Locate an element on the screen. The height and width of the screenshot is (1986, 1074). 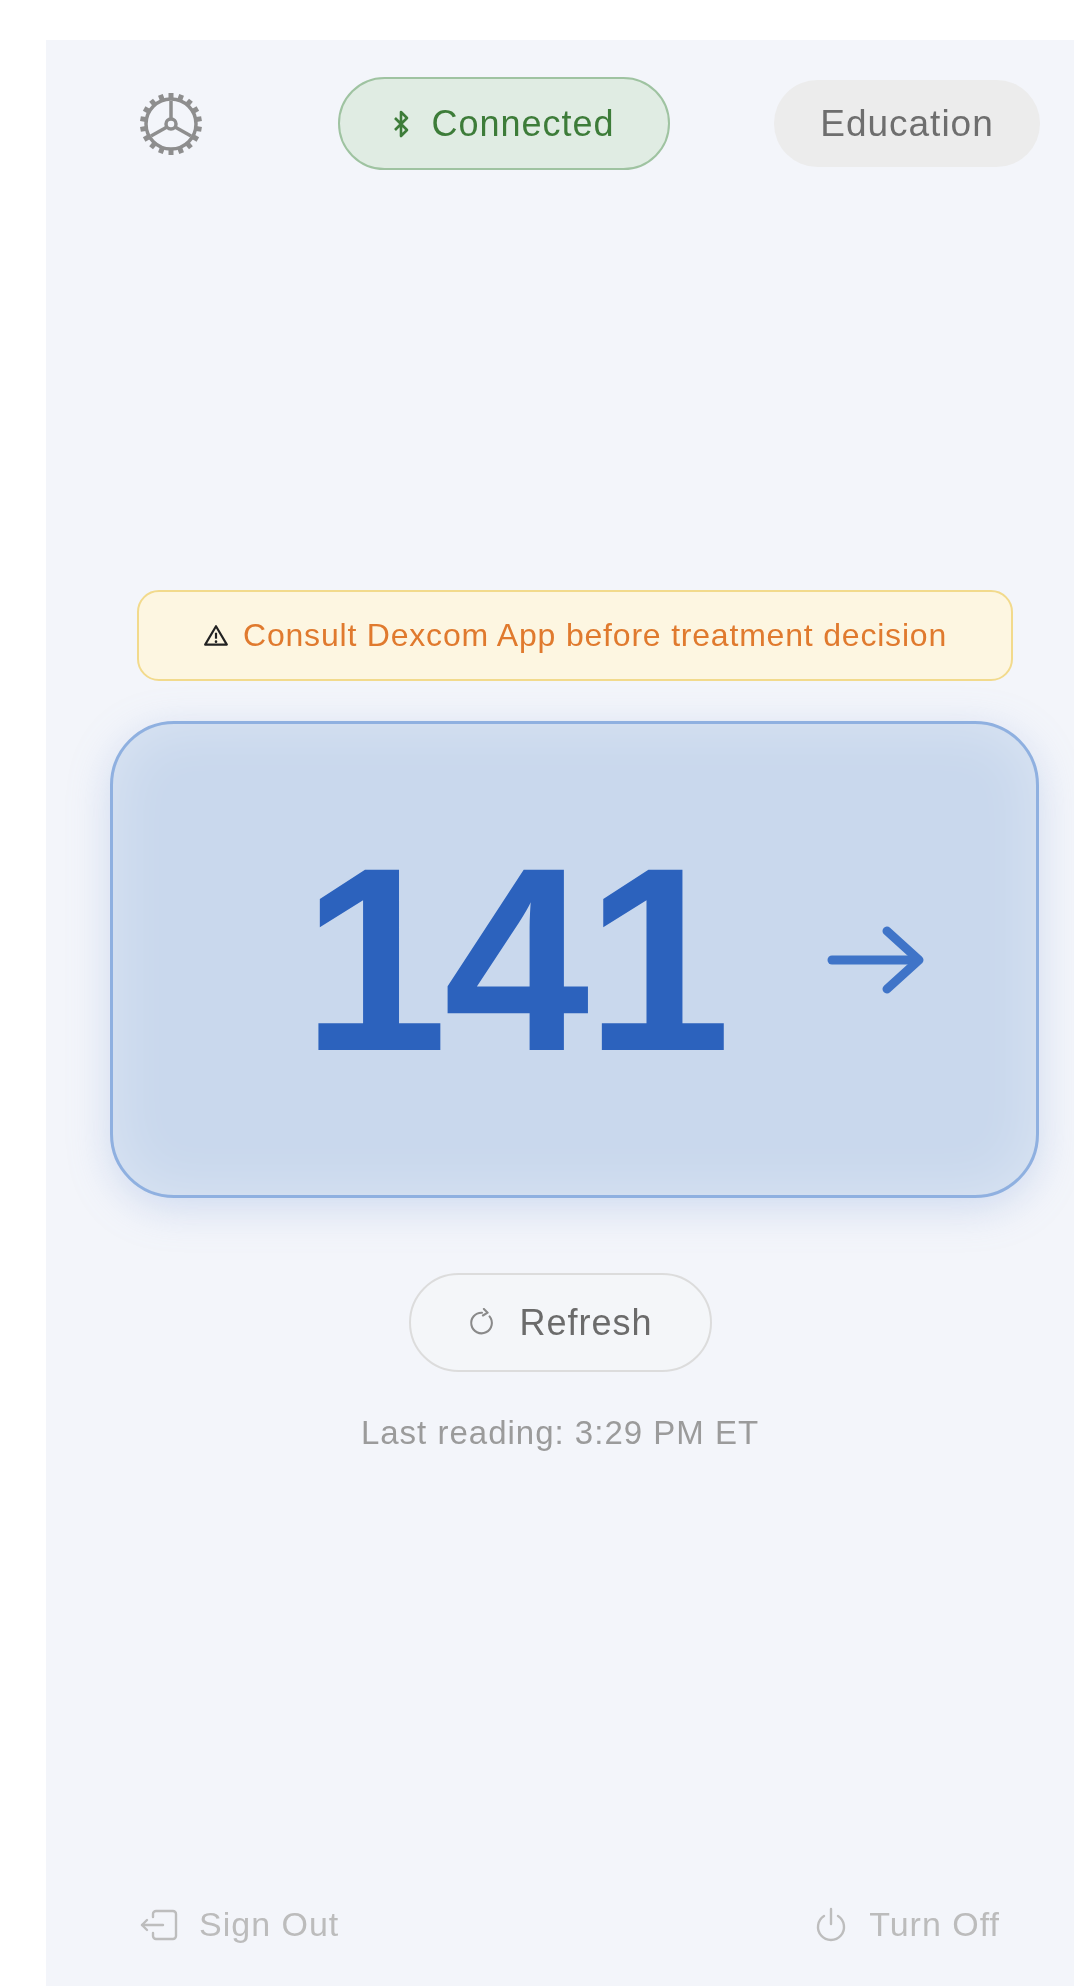
refresh-button: Refresh is located at coordinates (560, 1322).